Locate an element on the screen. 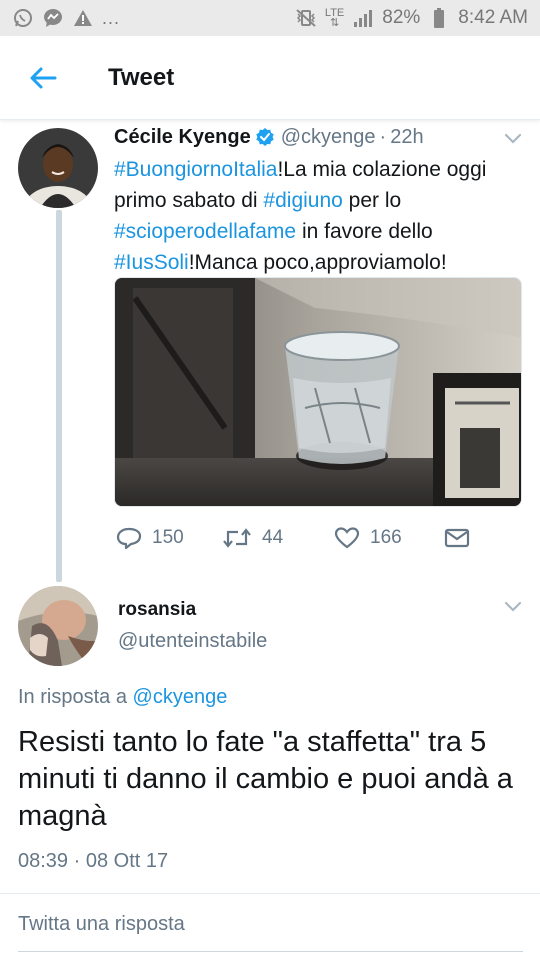 Image resolution: width=540 pixels, height=960 pixels. reply-count: 150 is located at coordinates (168, 537).